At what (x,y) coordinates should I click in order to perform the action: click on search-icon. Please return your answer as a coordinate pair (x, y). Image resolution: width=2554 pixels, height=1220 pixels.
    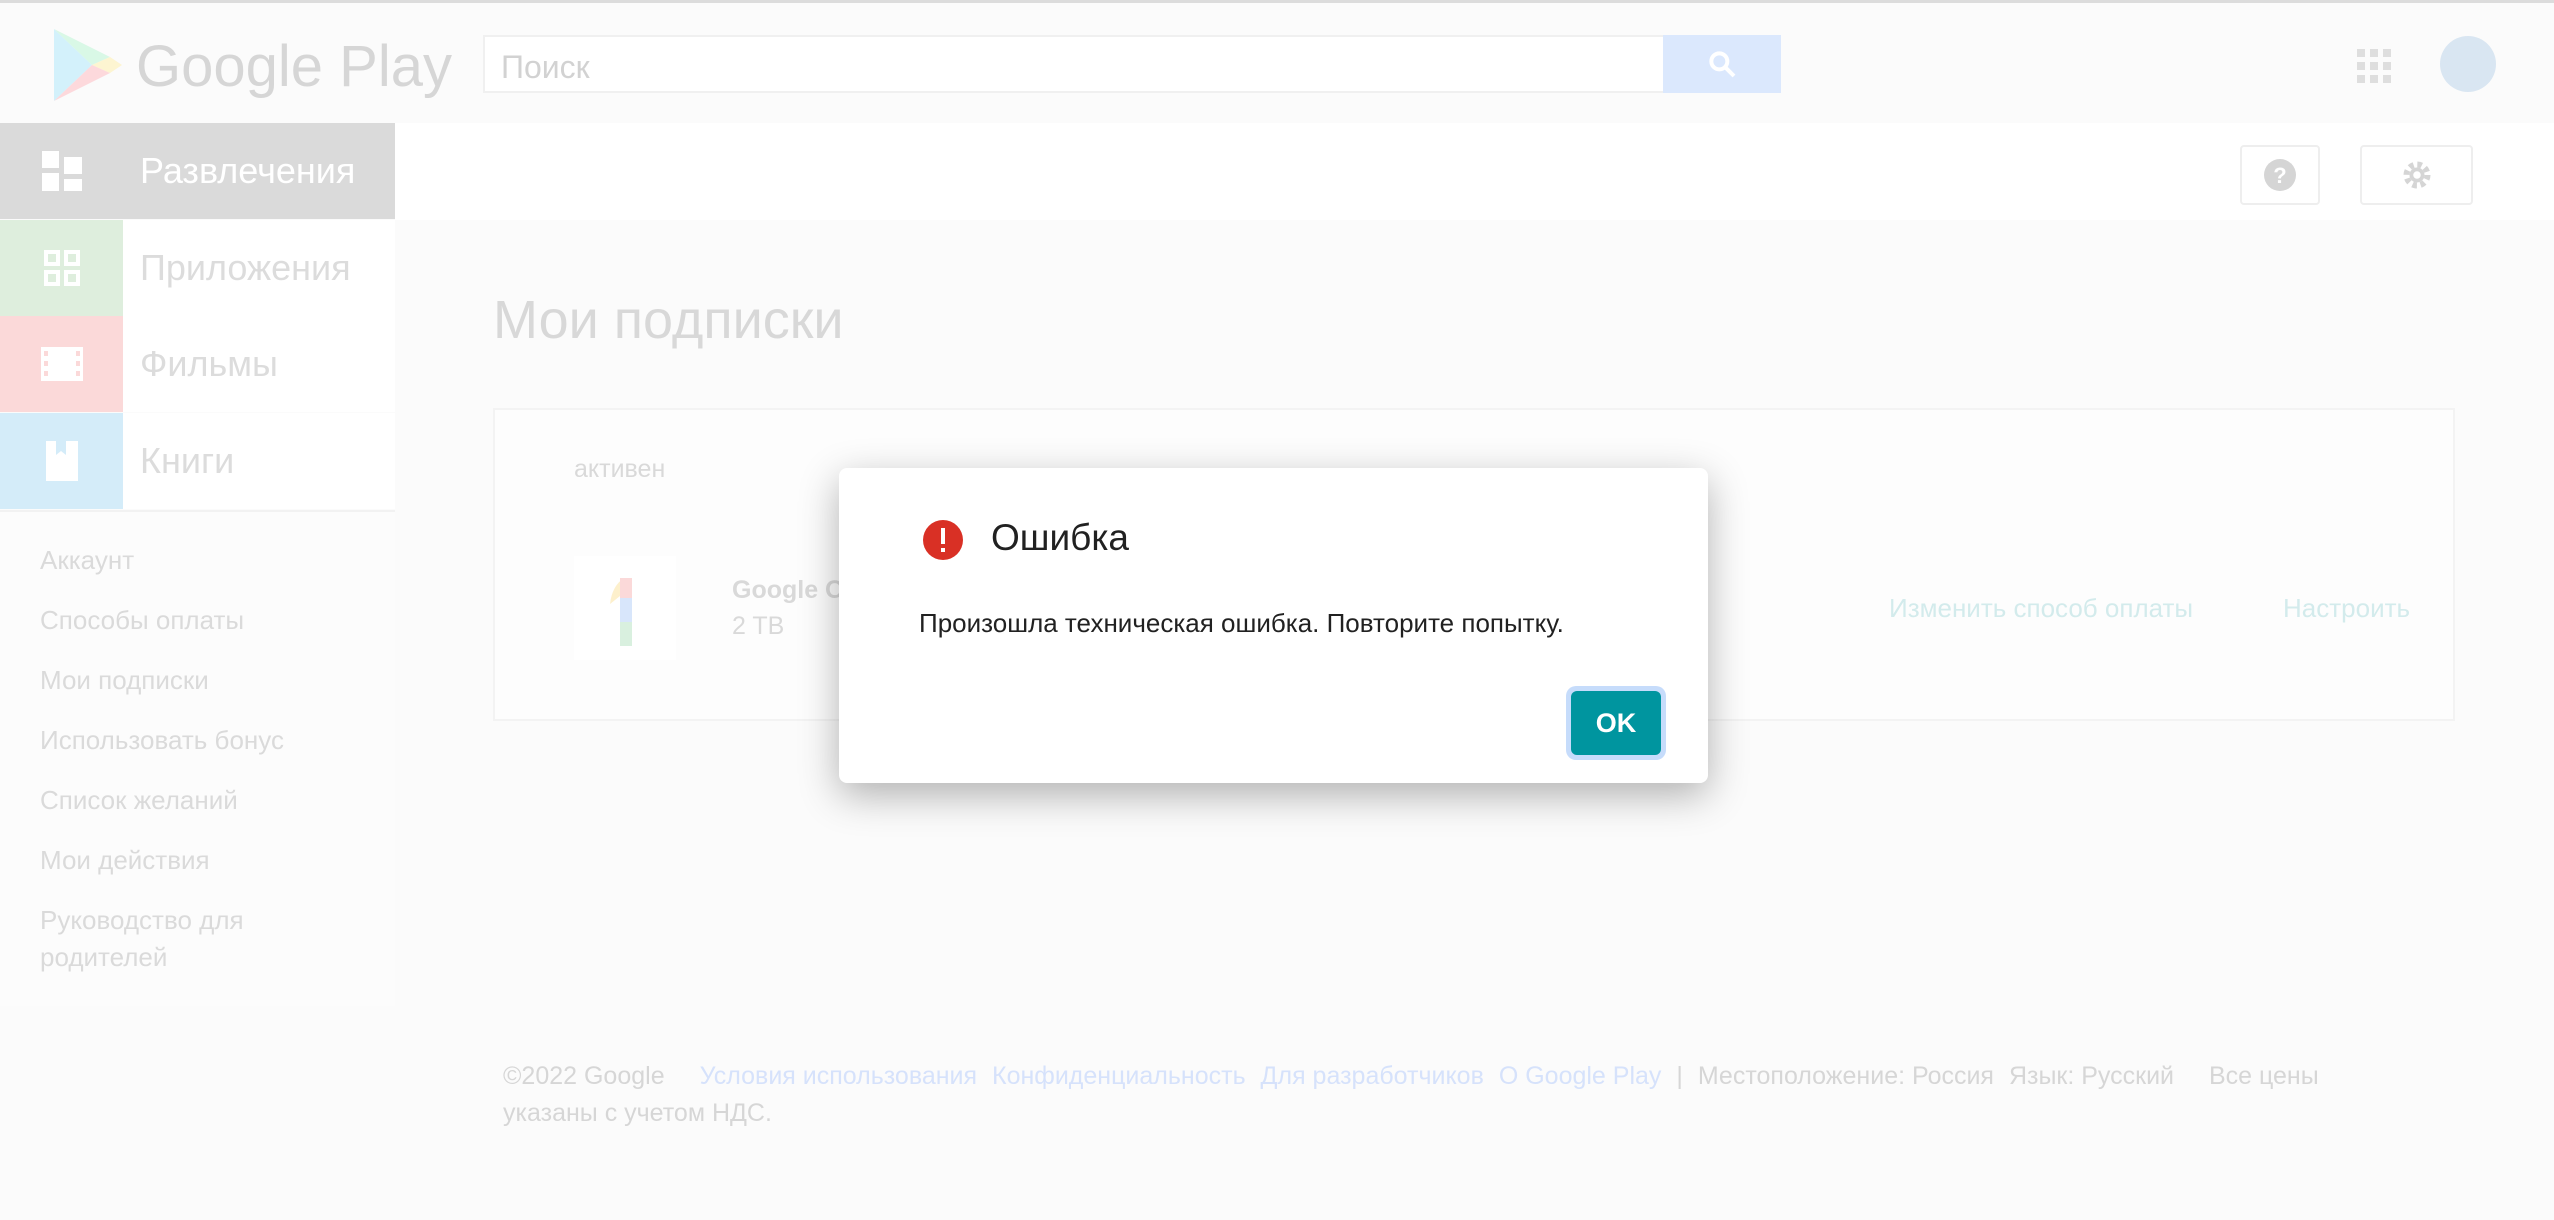
    Looking at the image, I should click on (1722, 64).